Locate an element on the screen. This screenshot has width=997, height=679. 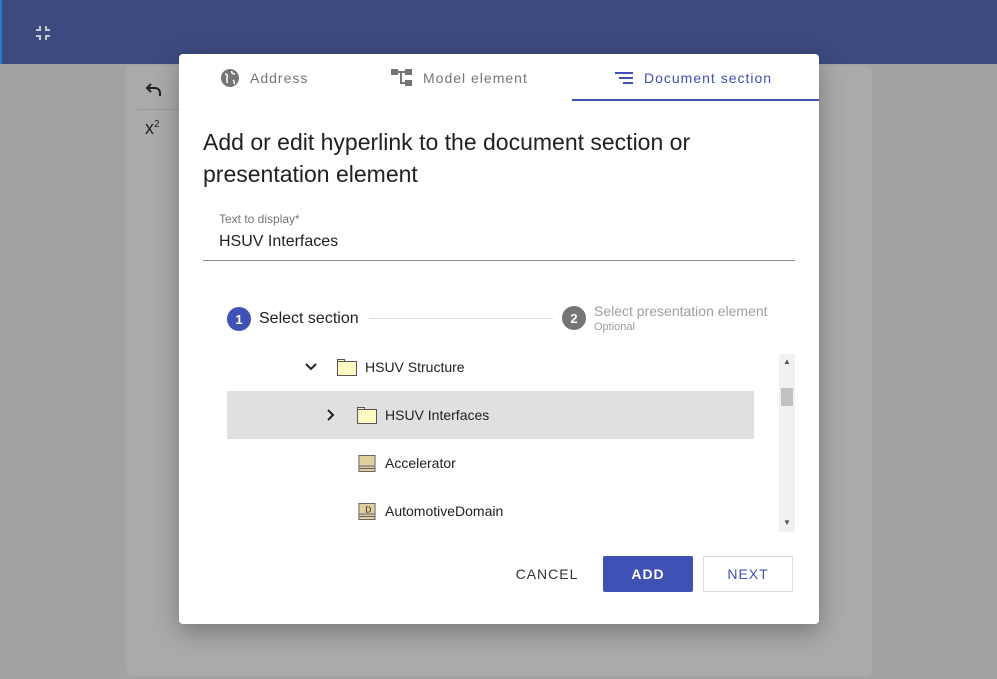
tab-label: Model element is located at coordinates (475, 78).